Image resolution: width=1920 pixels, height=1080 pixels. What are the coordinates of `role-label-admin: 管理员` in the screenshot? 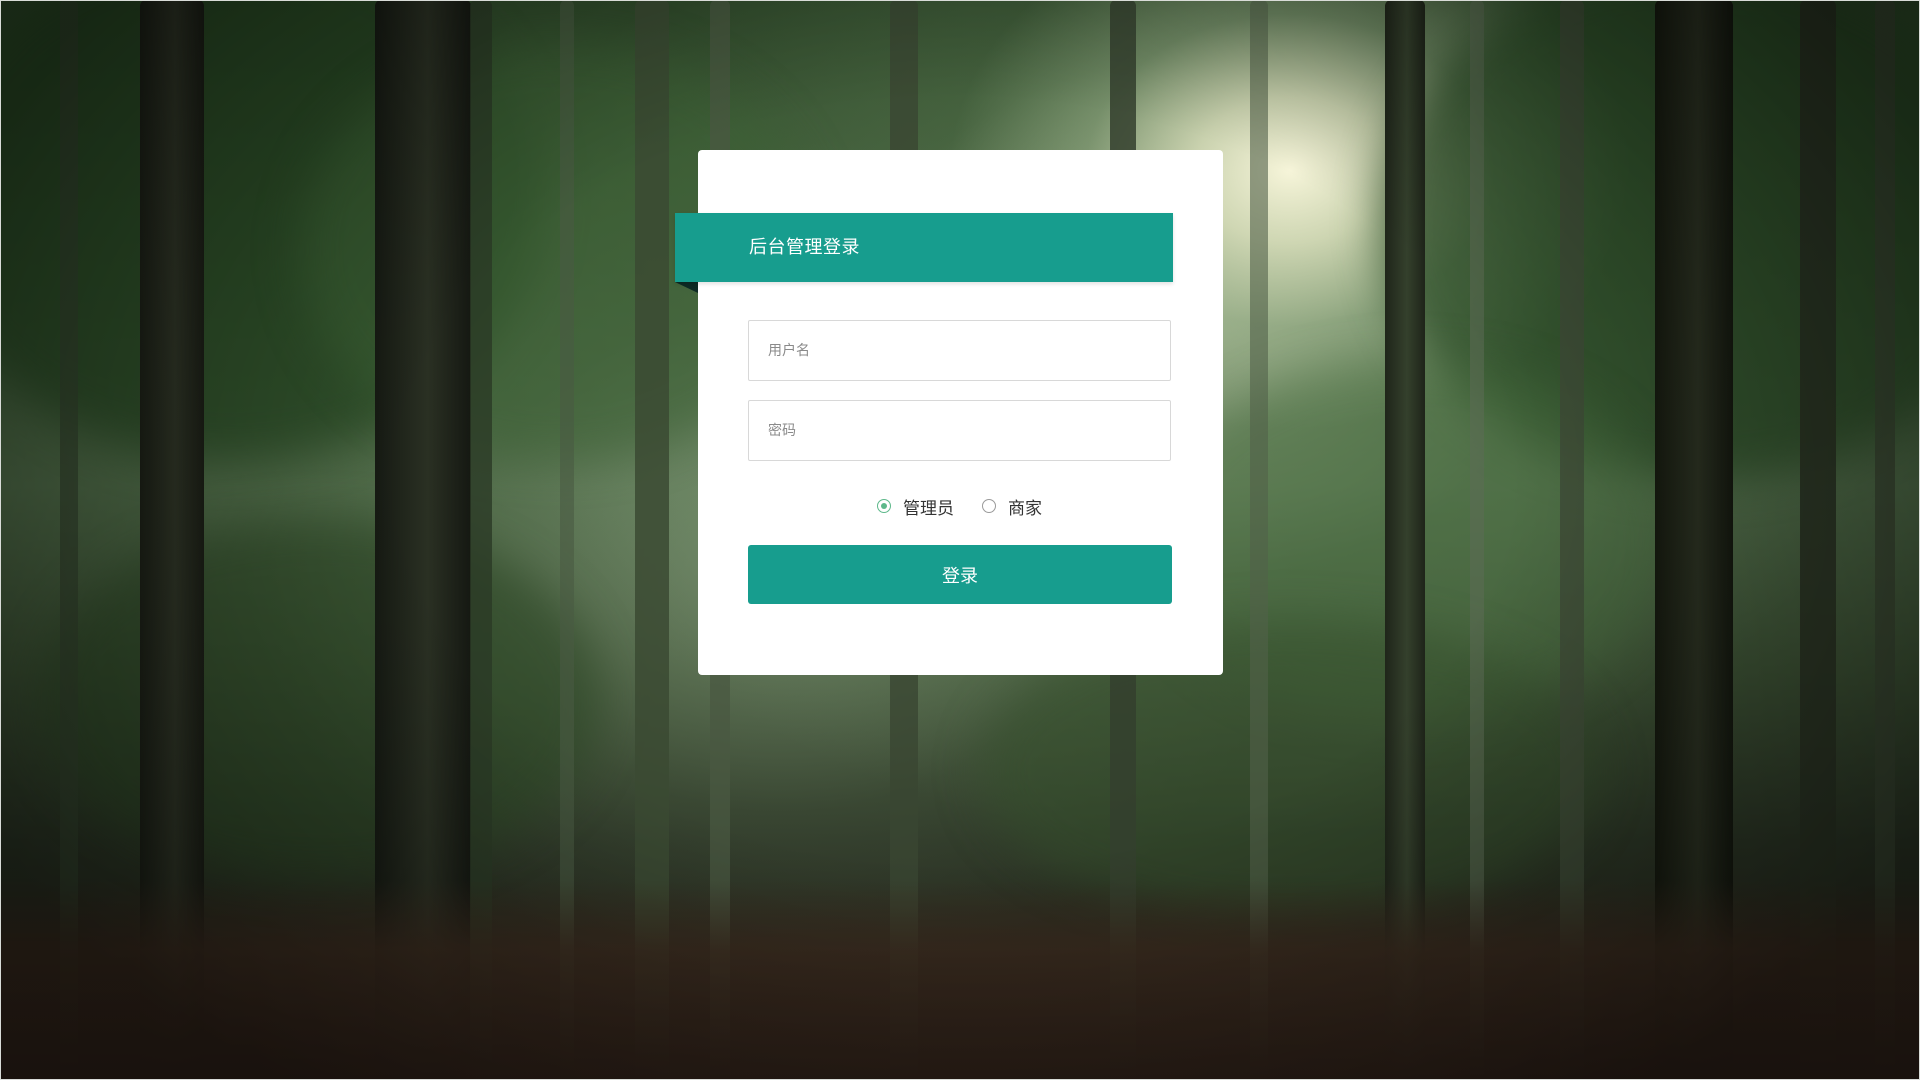 It's located at (928, 508).